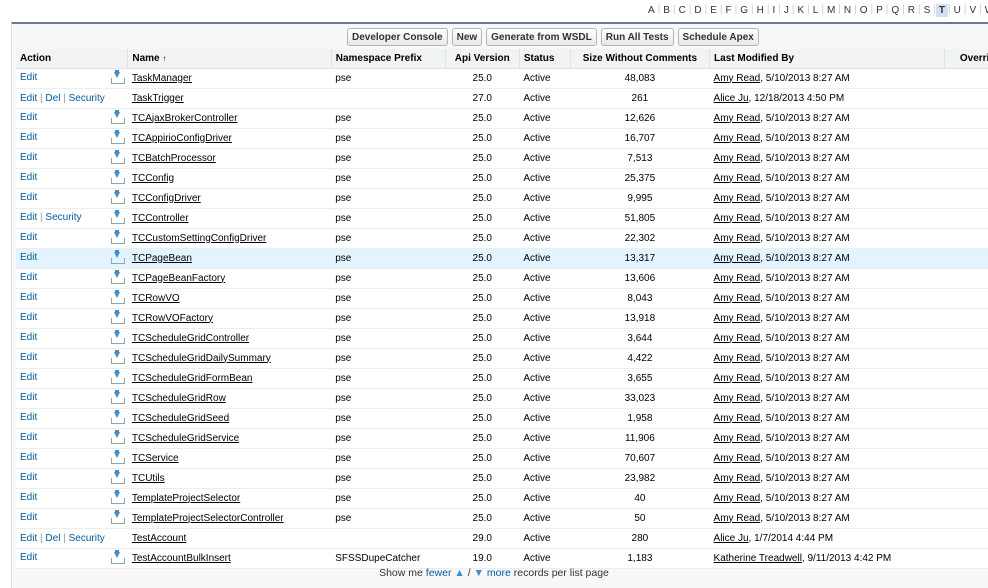 The width and height of the screenshot is (988, 588). What do you see at coordinates (957, 10) in the screenshot?
I see `letter-u: U` at bounding box center [957, 10].